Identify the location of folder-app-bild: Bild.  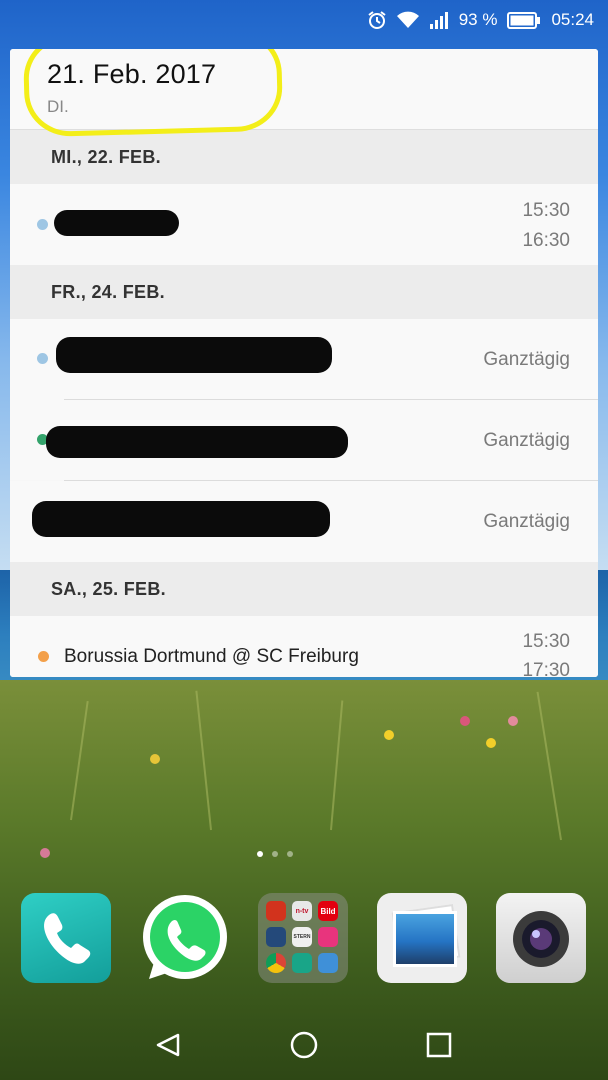
(328, 911).